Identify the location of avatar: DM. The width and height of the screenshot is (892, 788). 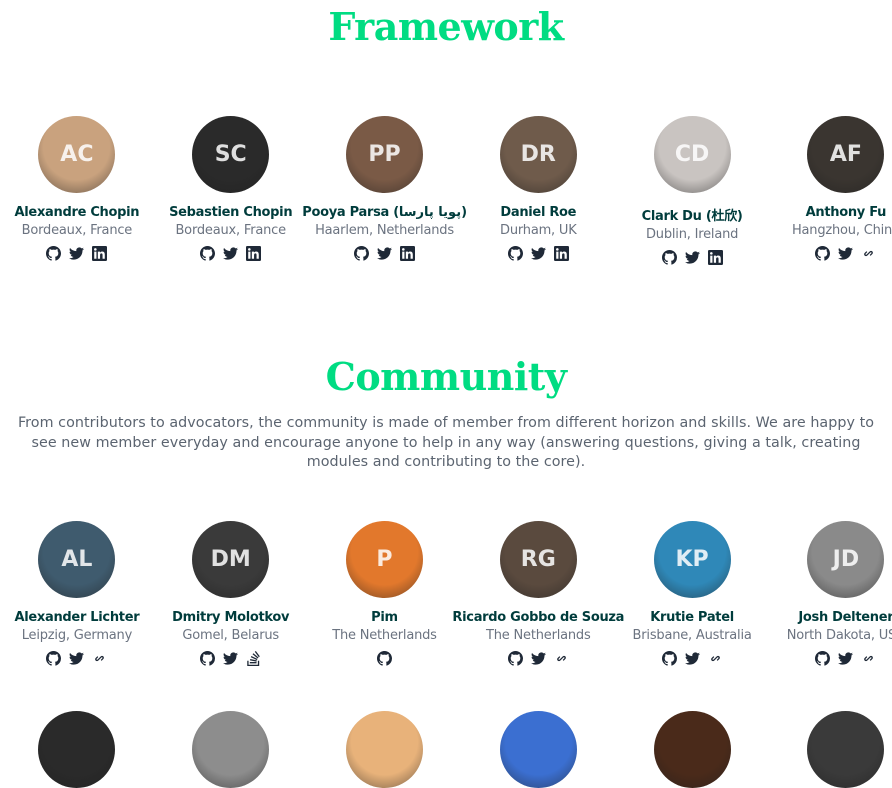
(231, 559).